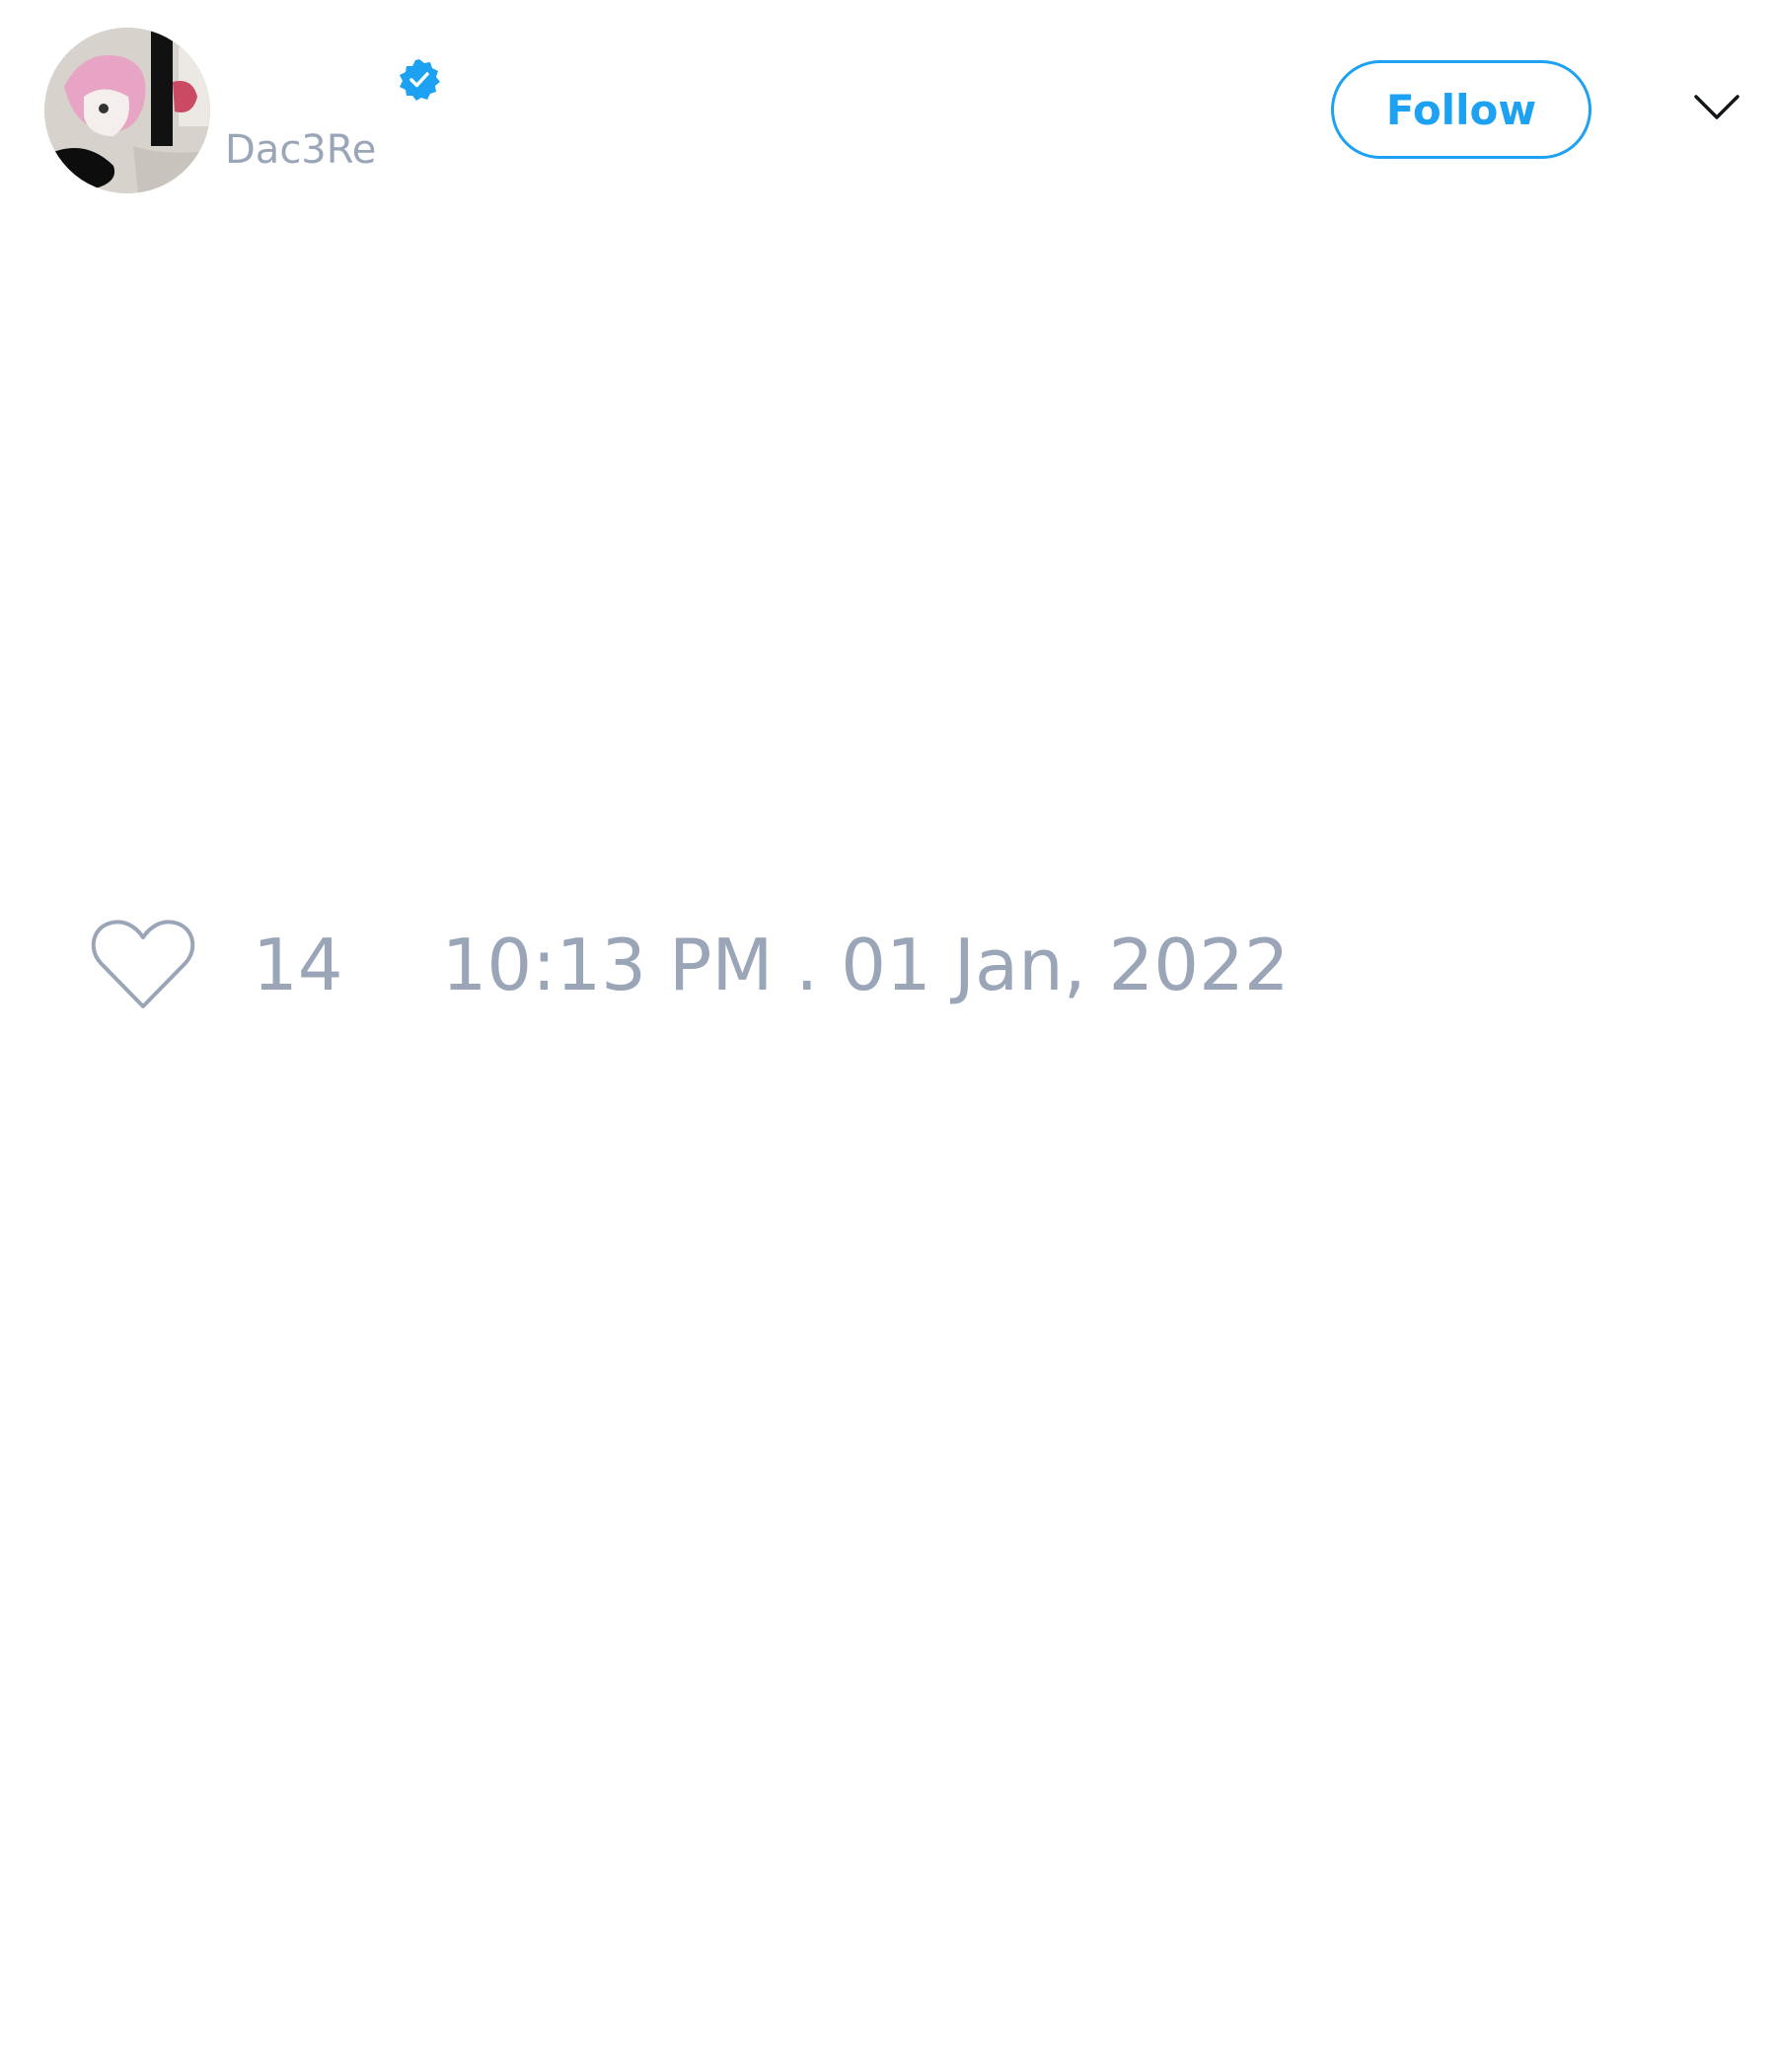 This screenshot has height=2072, width=1776. I want to click on avatar-image, so click(127, 111).